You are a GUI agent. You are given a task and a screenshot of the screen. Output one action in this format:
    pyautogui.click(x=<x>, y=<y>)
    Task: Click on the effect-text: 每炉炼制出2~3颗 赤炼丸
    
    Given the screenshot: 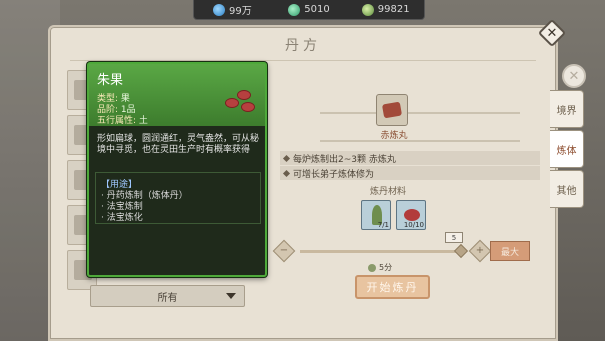 What is the action you would take?
    pyautogui.click(x=344, y=159)
    